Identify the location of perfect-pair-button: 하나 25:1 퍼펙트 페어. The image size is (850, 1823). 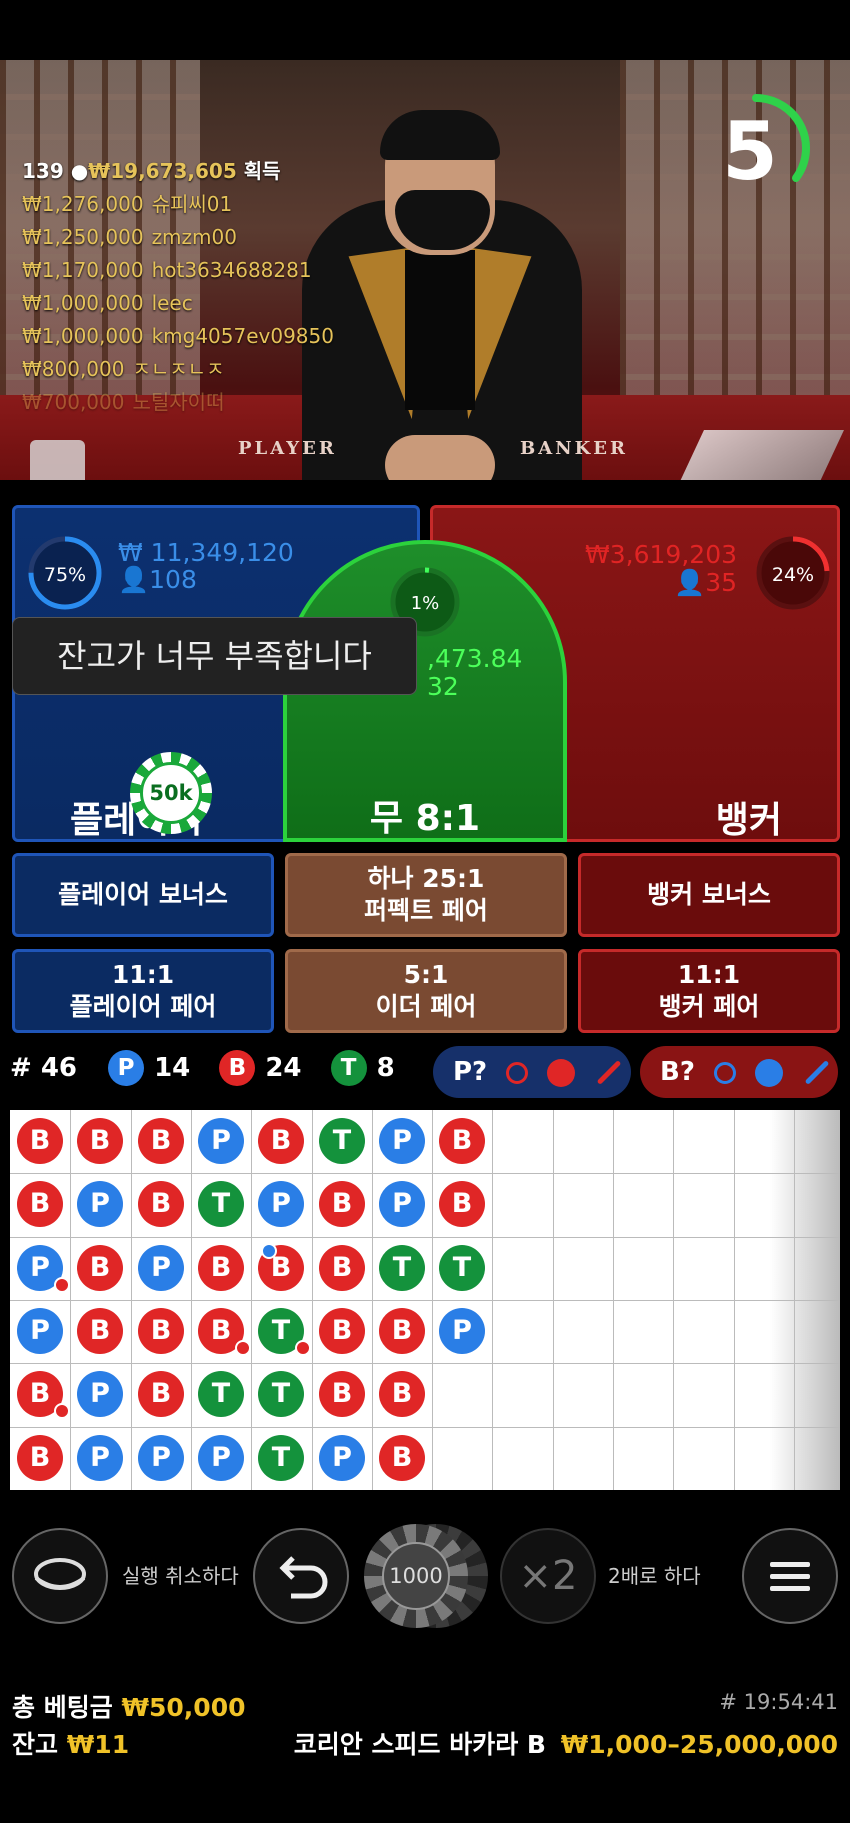
(426, 895).